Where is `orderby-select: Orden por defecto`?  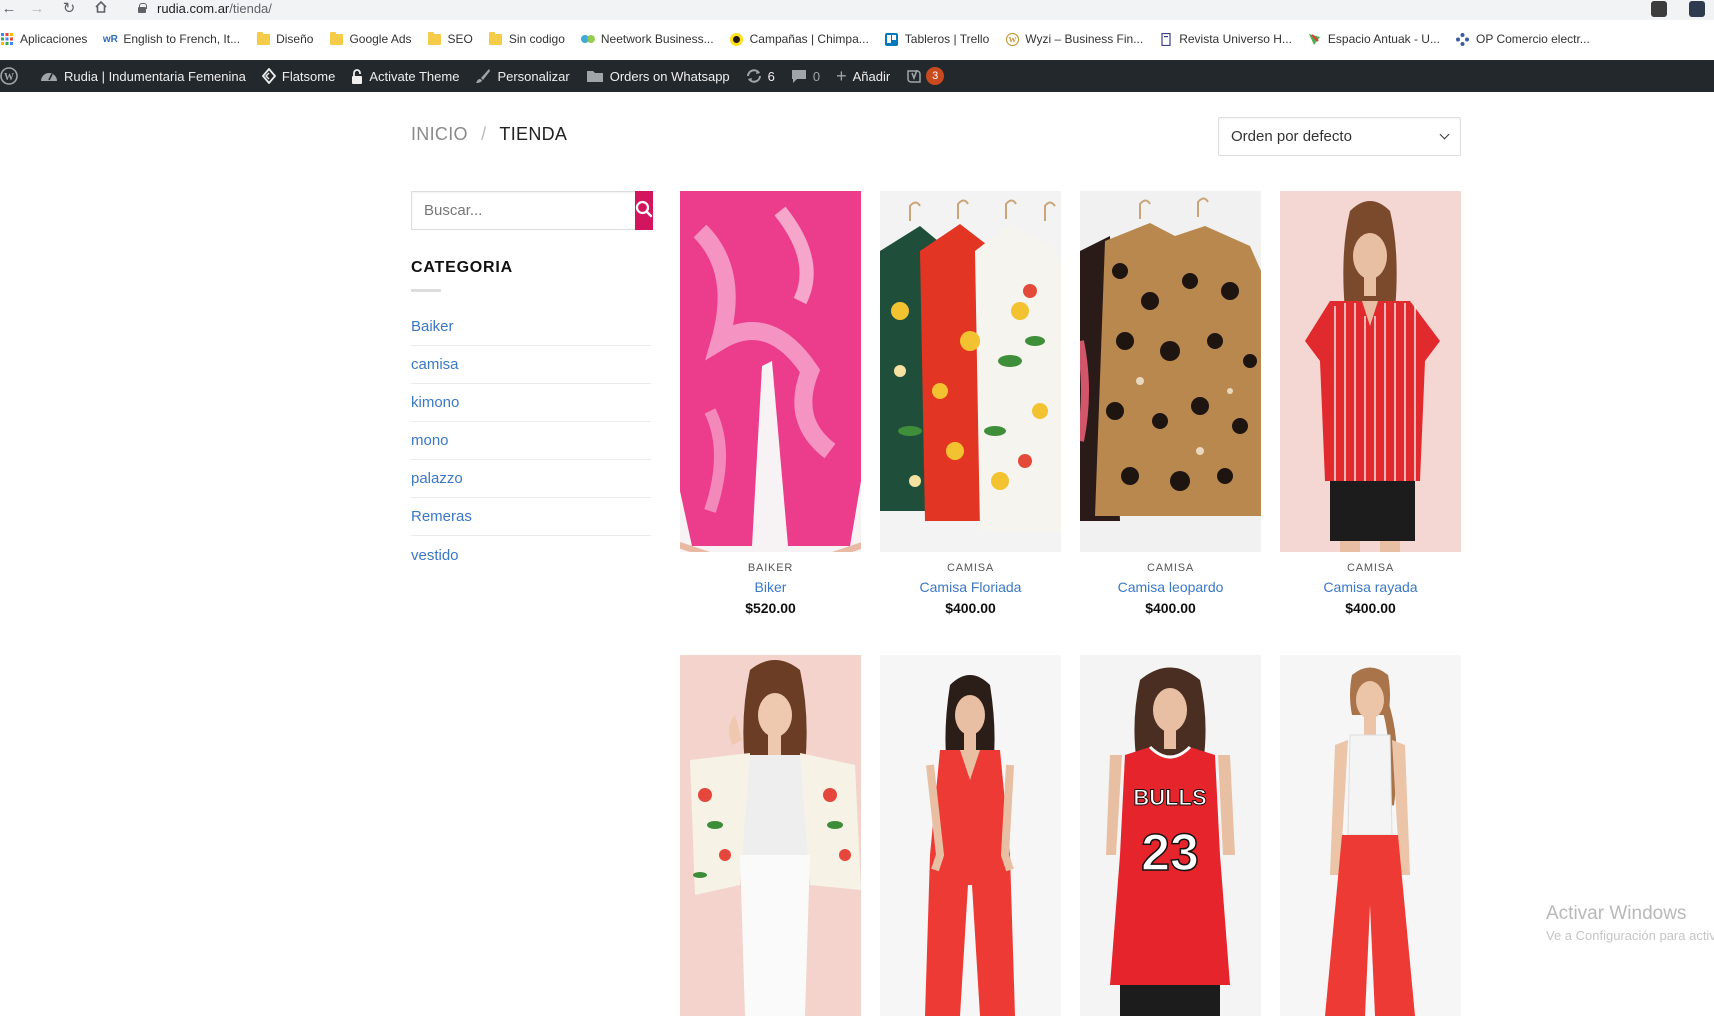 orderby-select: Orden por defecto is located at coordinates (1339, 136).